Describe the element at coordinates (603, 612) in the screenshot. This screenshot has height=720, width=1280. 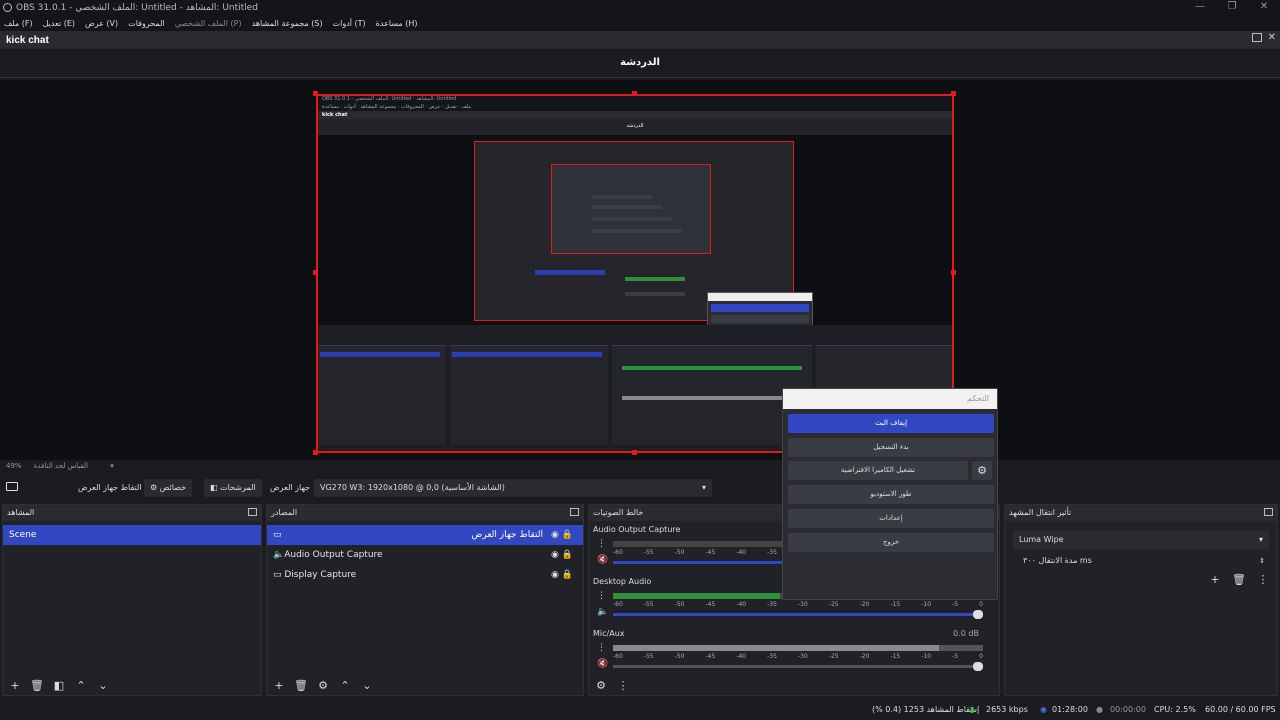
I see `speaker-icon: 🔈` at that location.